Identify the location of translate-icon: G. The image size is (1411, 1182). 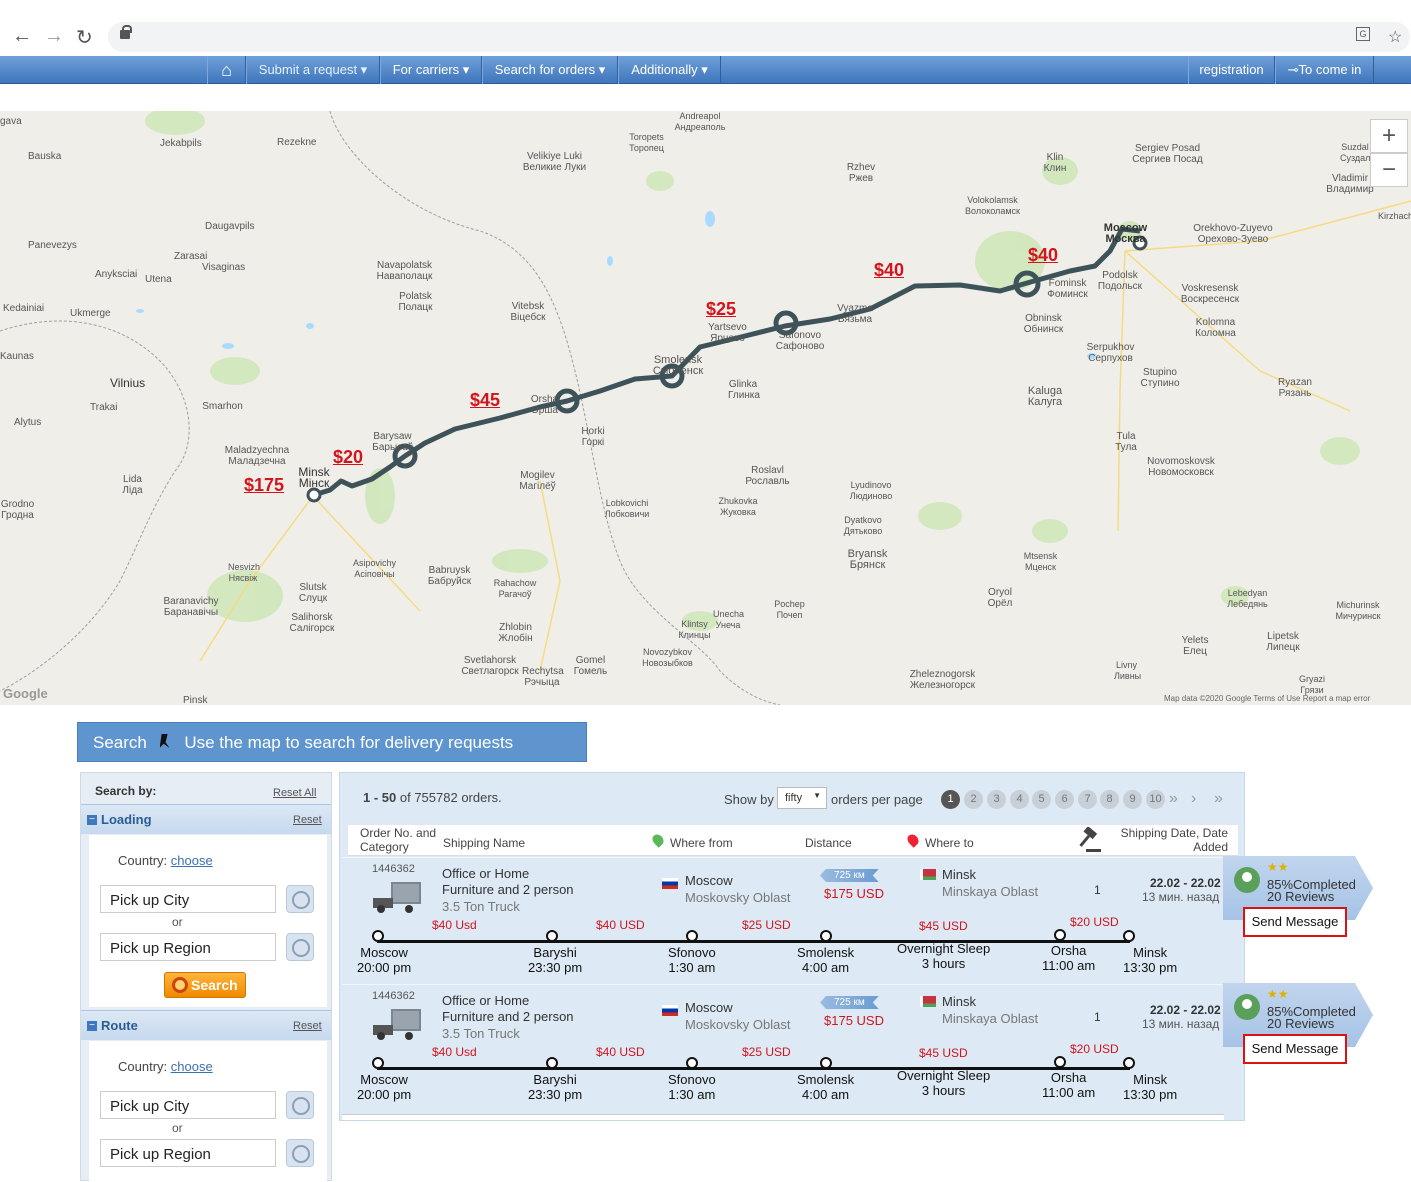
(1363, 34).